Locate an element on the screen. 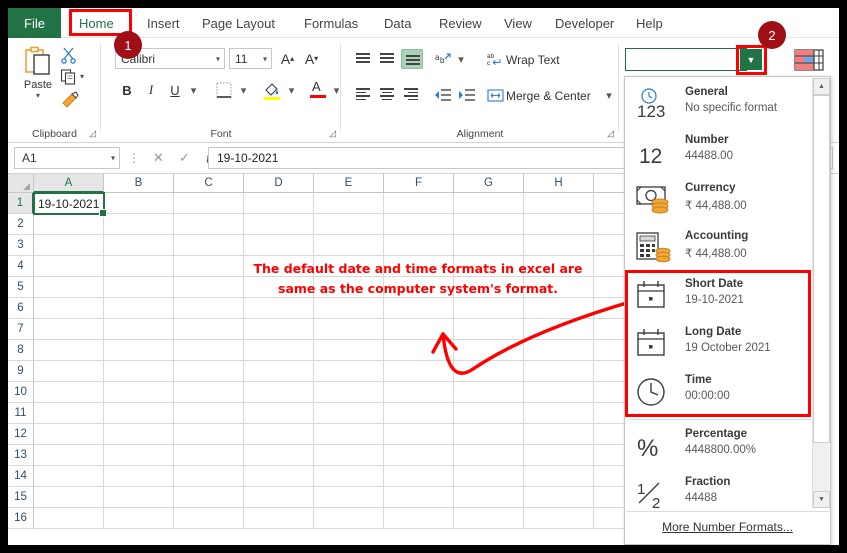 The image size is (847, 553). row-header-1: 1 is located at coordinates (21, 203).